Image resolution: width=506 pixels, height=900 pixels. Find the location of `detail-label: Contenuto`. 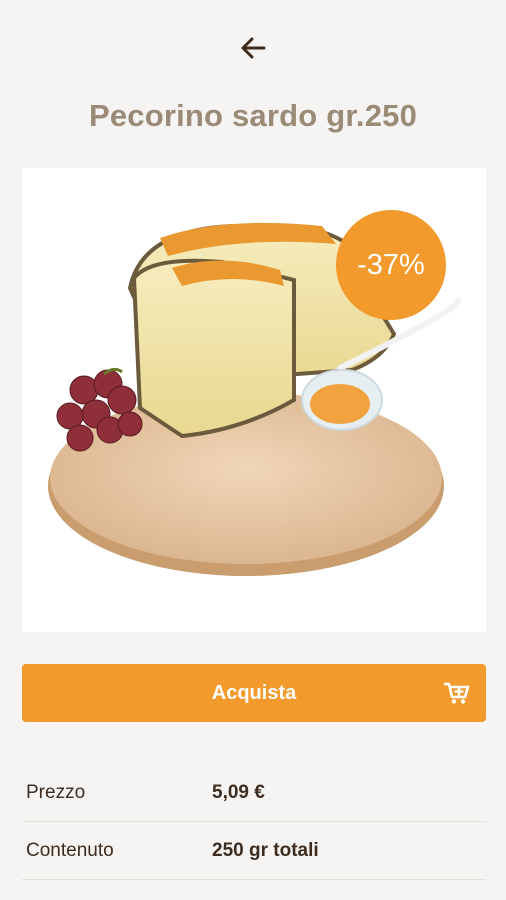

detail-label: Contenuto is located at coordinates (70, 850).